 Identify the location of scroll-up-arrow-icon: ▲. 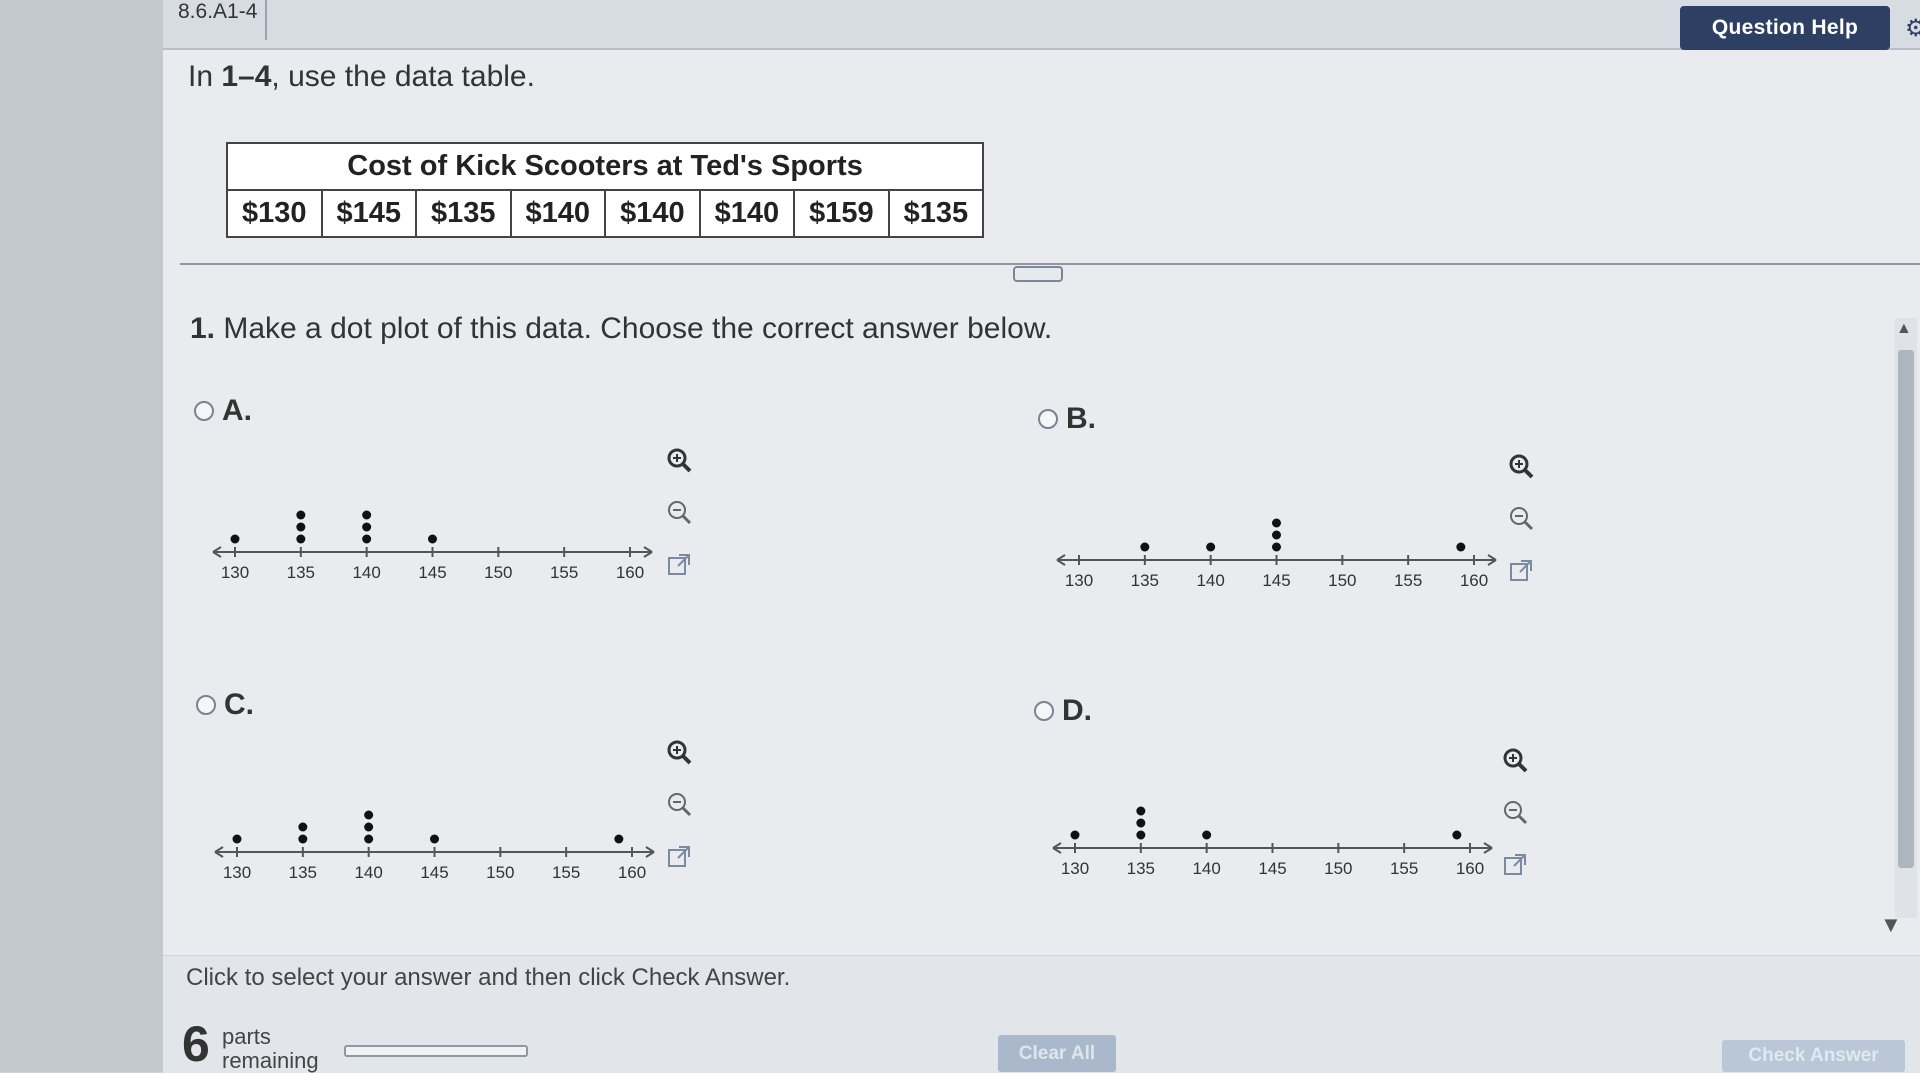
(1904, 329).